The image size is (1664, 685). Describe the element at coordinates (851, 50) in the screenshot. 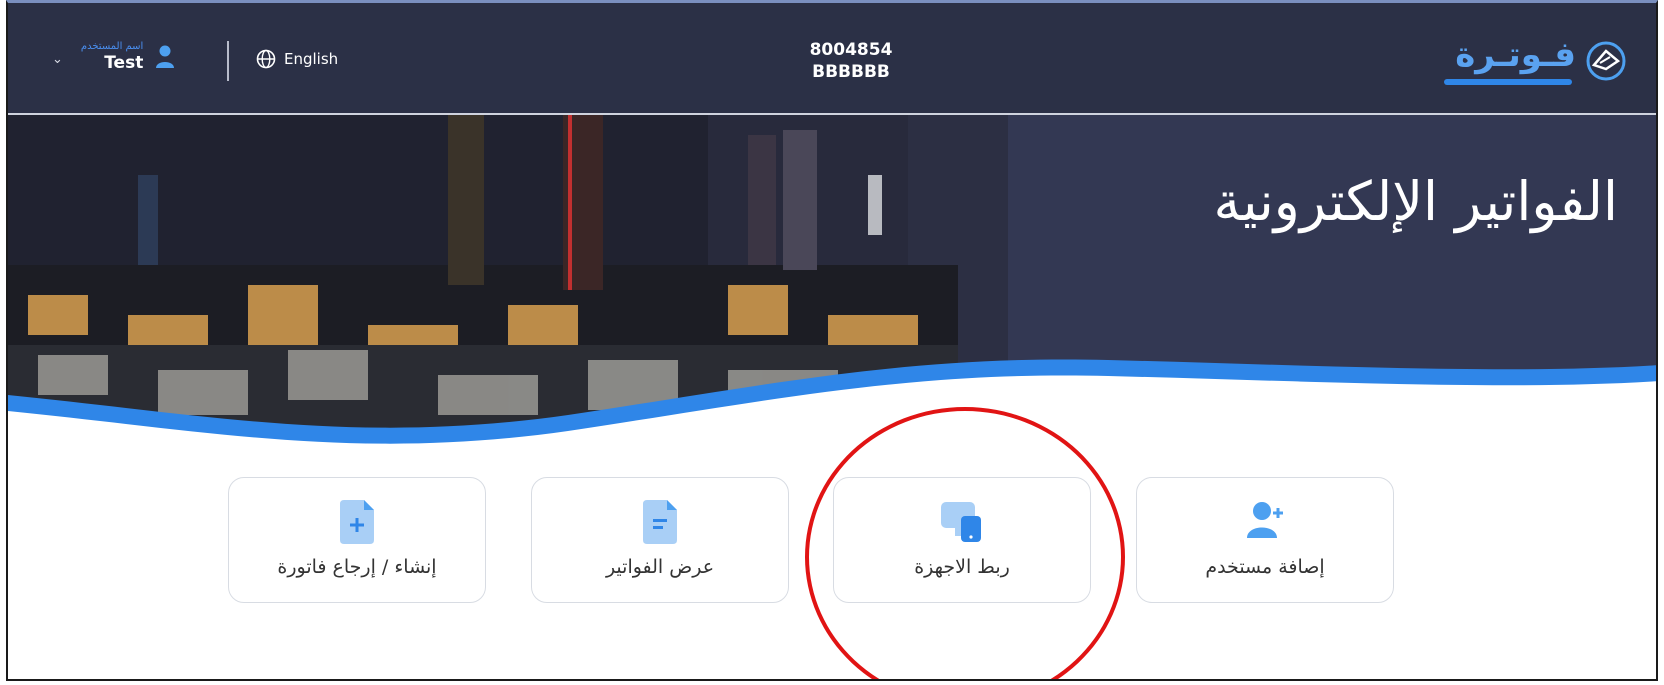

I see `account-number: 8004854` at that location.